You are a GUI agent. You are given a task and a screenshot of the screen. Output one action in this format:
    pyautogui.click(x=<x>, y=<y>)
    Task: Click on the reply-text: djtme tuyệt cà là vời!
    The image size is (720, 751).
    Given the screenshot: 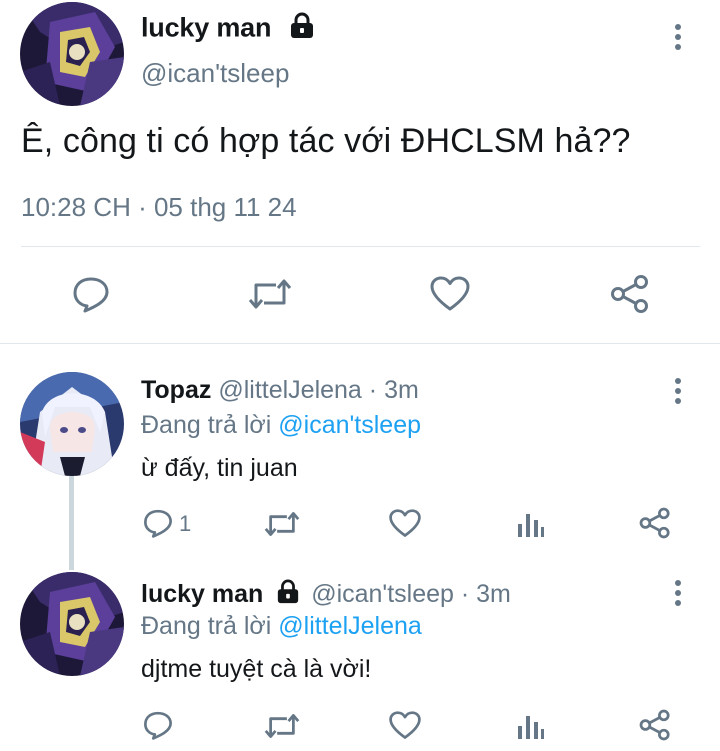 What is the action you would take?
    pyautogui.click(x=256, y=669)
    